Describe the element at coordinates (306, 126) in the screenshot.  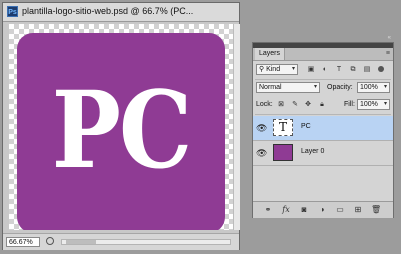
I see `layer-name: PC` at that location.